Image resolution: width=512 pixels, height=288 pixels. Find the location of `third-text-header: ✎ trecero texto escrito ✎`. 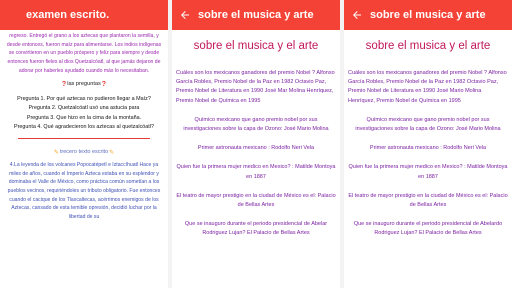

third-text-header: ✎ trecero texto escrito ✎ is located at coordinates (84, 152).